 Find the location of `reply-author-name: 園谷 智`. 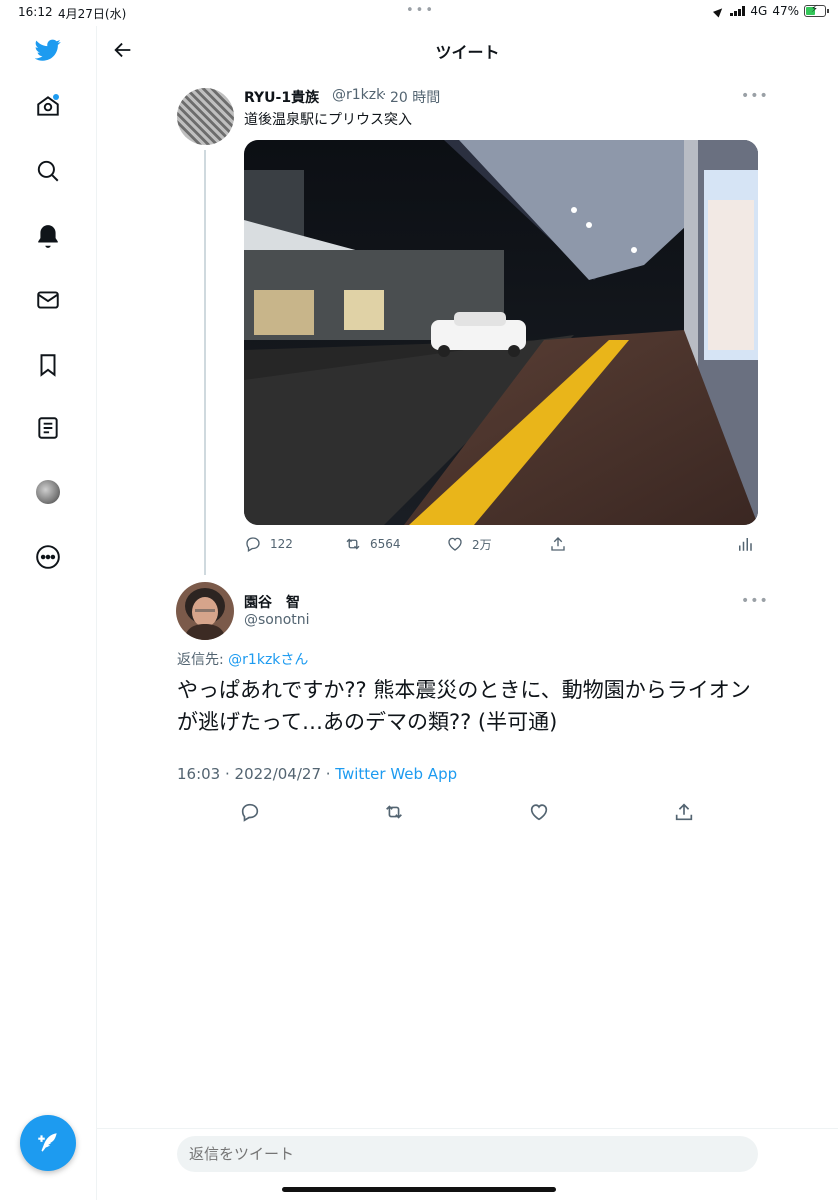

reply-author-name: 園谷 智 is located at coordinates (272, 602).